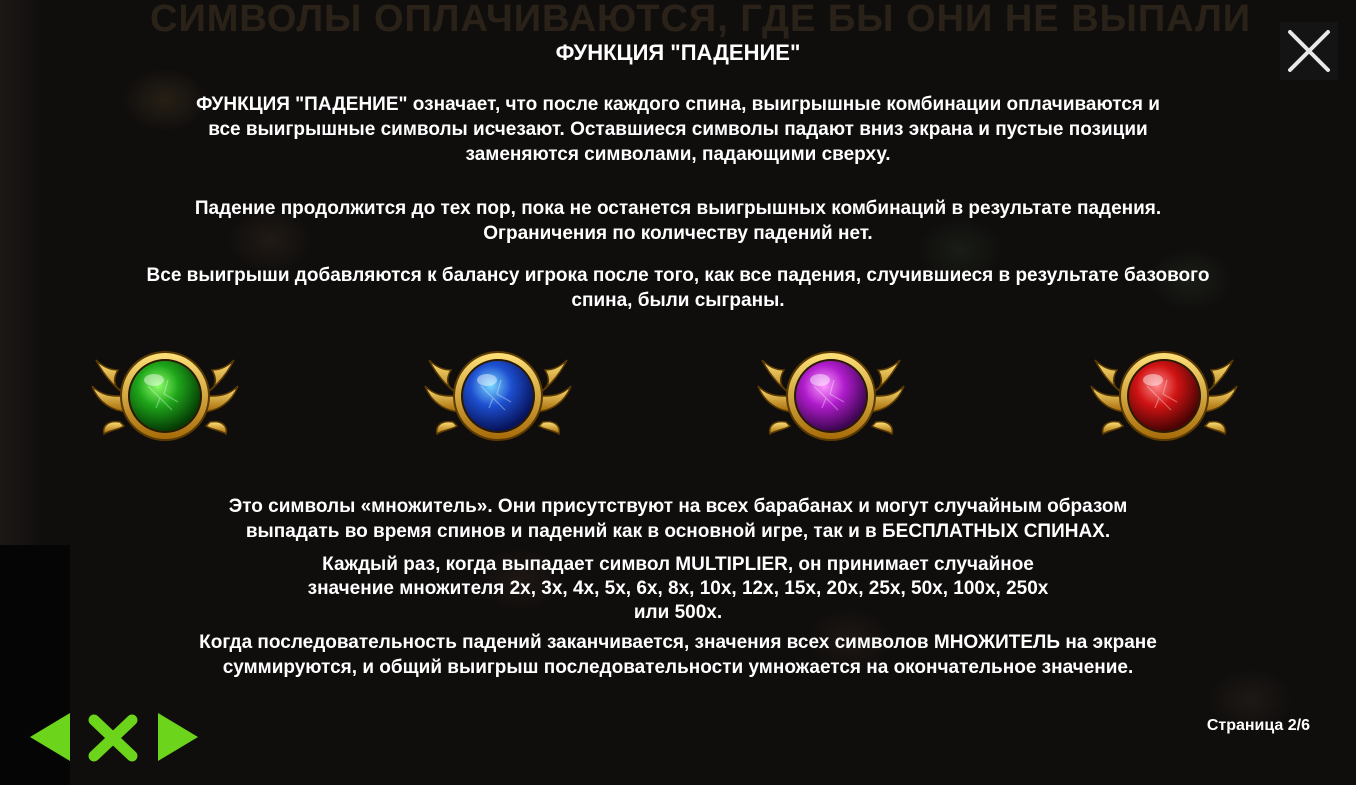 This screenshot has height=785, width=1356. I want to click on x-icon, so click(113, 738).